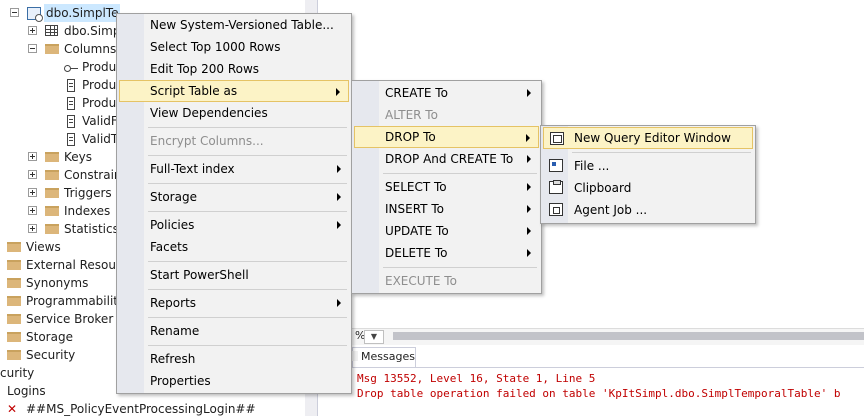  What do you see at coordinates (410, 137) in the screenshot?
I see `menu-item-label: DROP To` at bounding box center [410, 137].